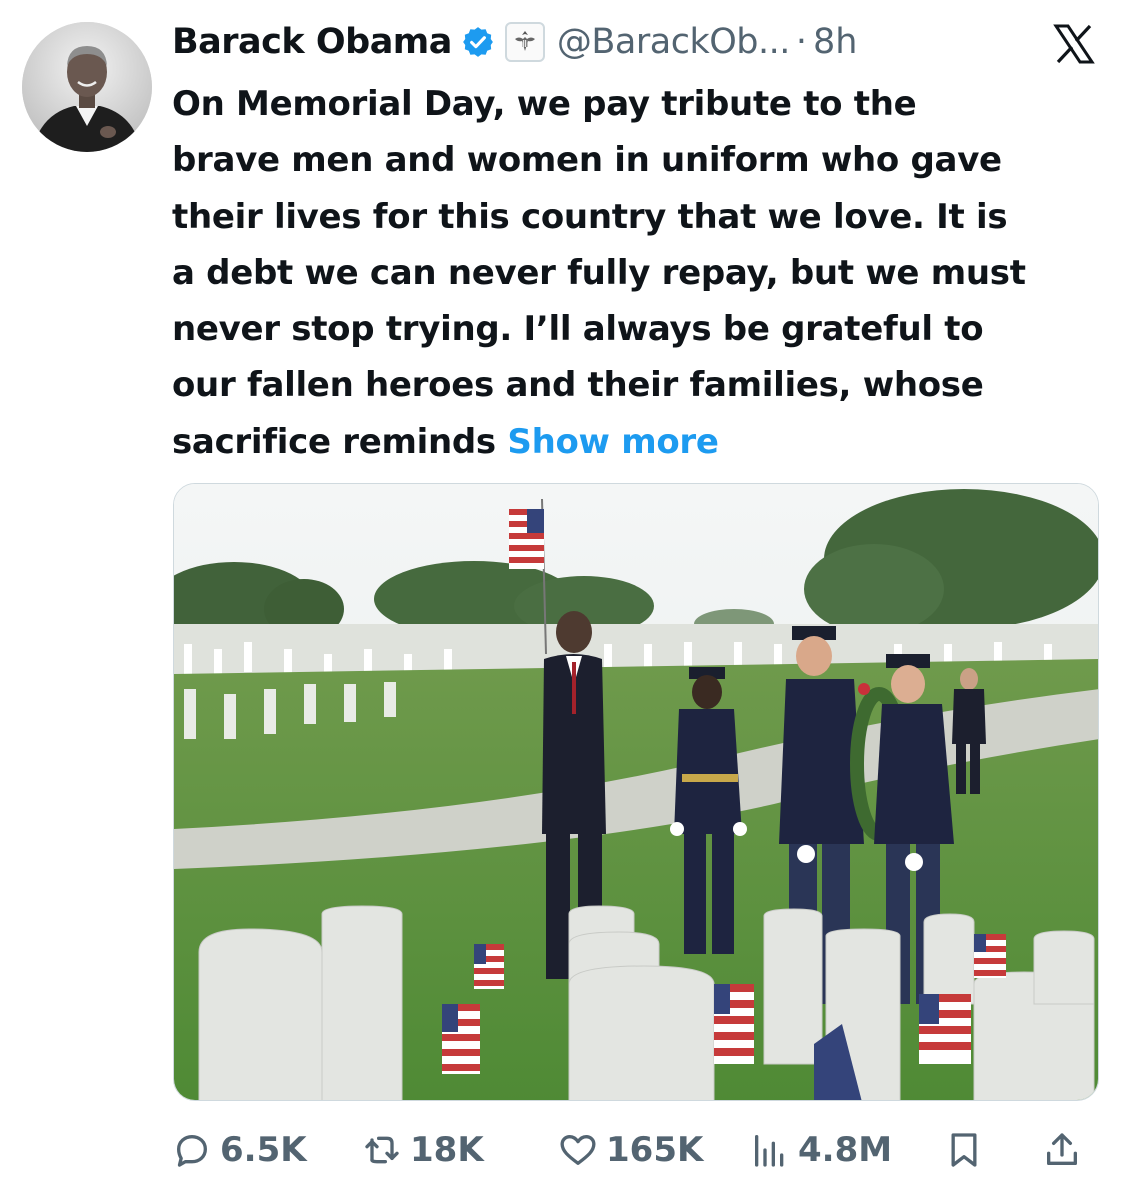 This screenshot has width=1123, height=1200. Describe the element at coordinates (1074, 44) in the screenshot. I see `x-logo-icon` at that location.